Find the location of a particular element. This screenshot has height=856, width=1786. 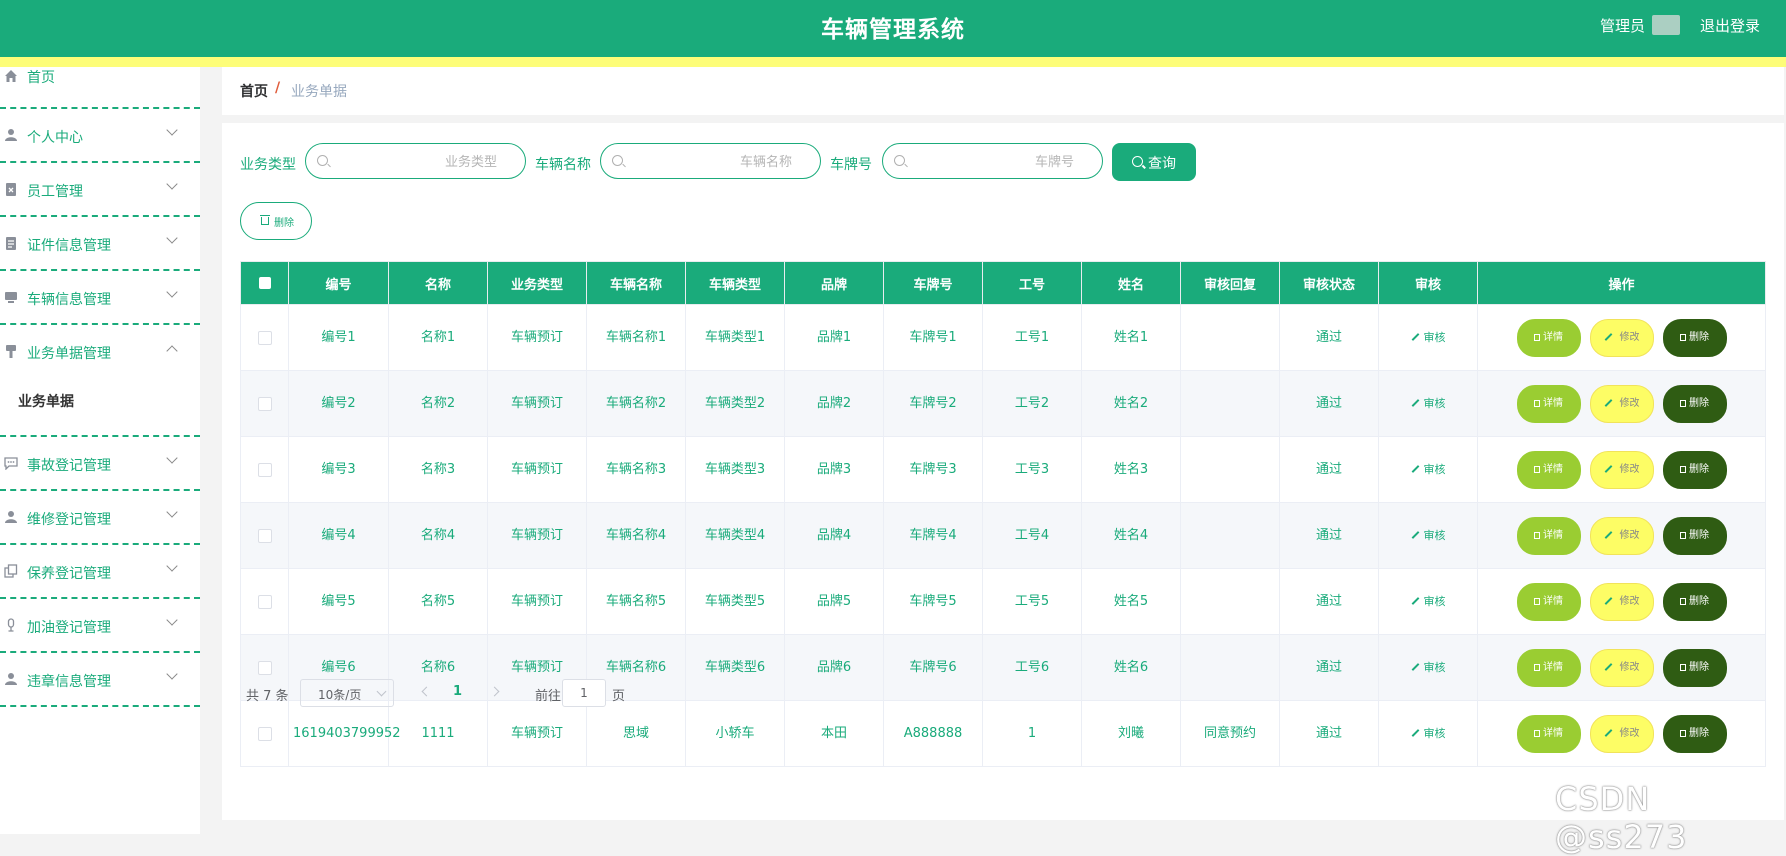

table-cell: A888888 is located at coordinates (933, 733).